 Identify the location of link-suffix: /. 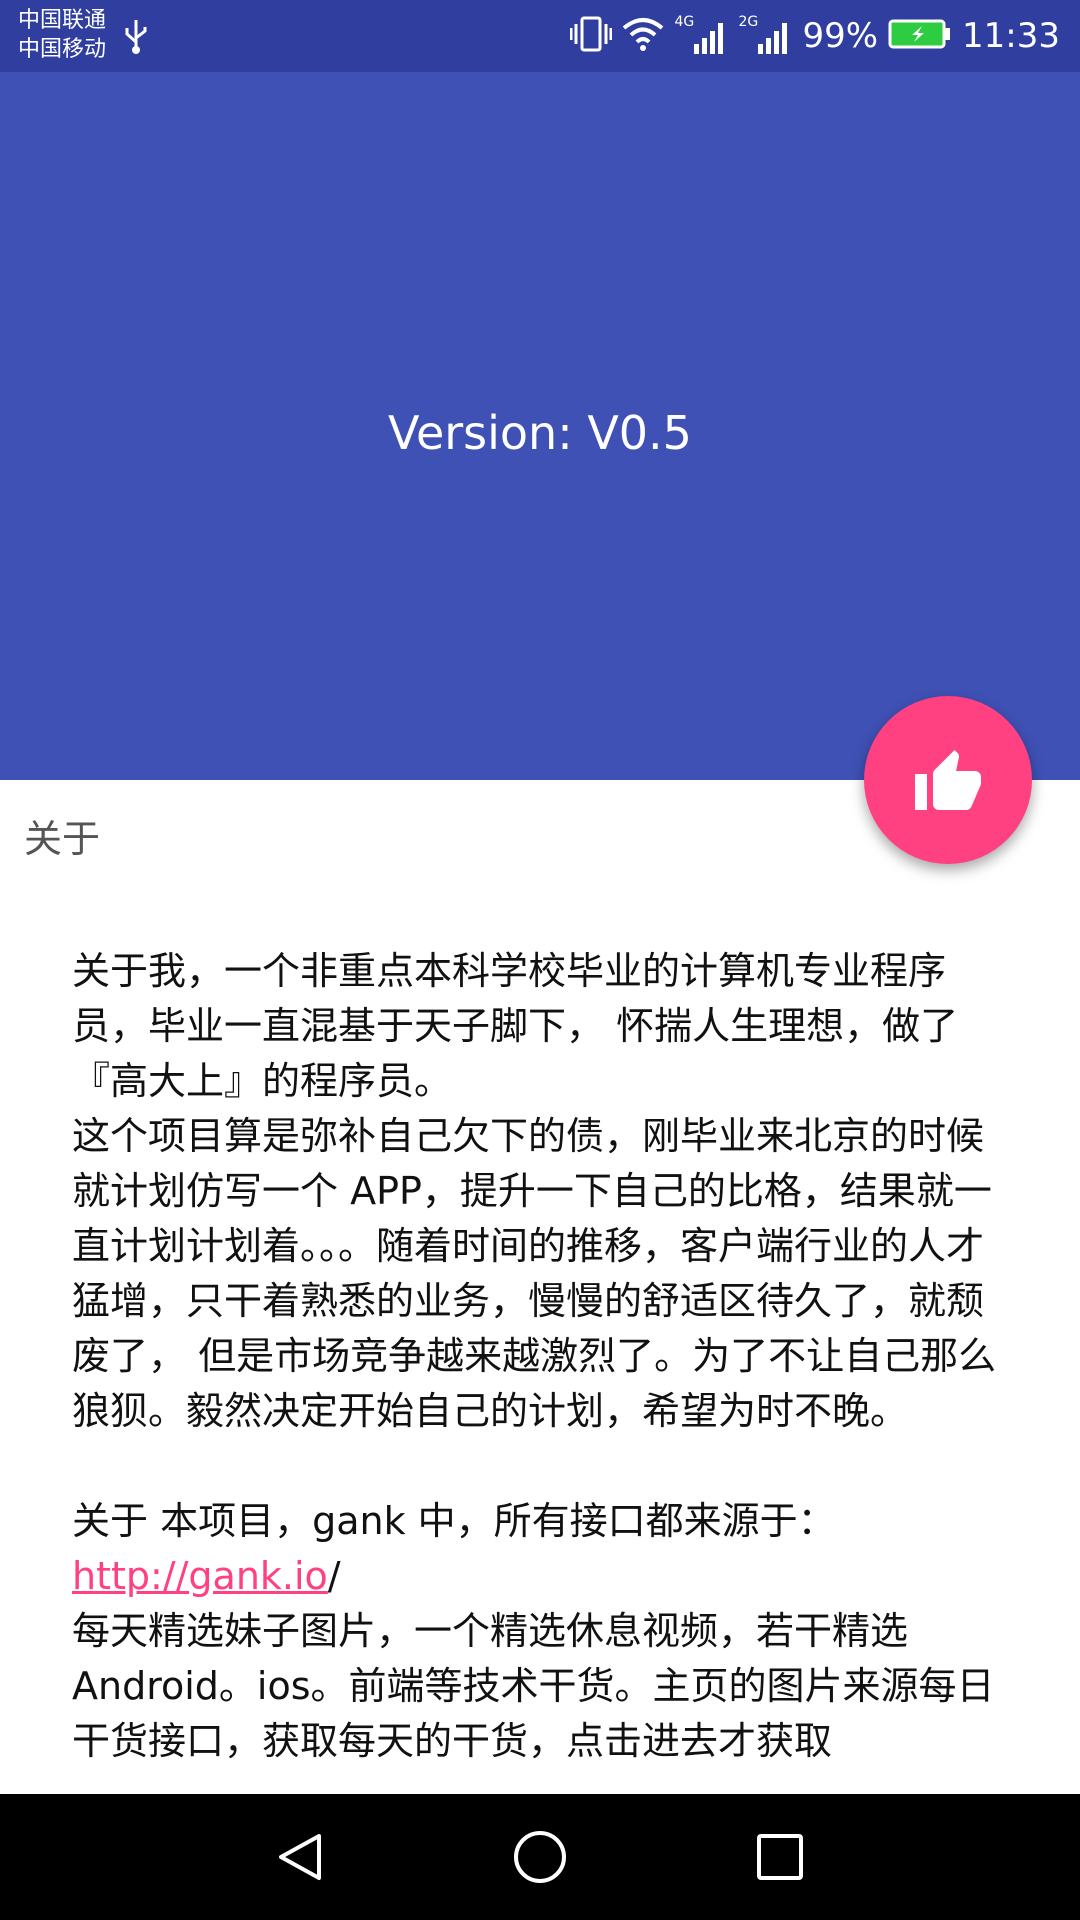
(334, 1576).